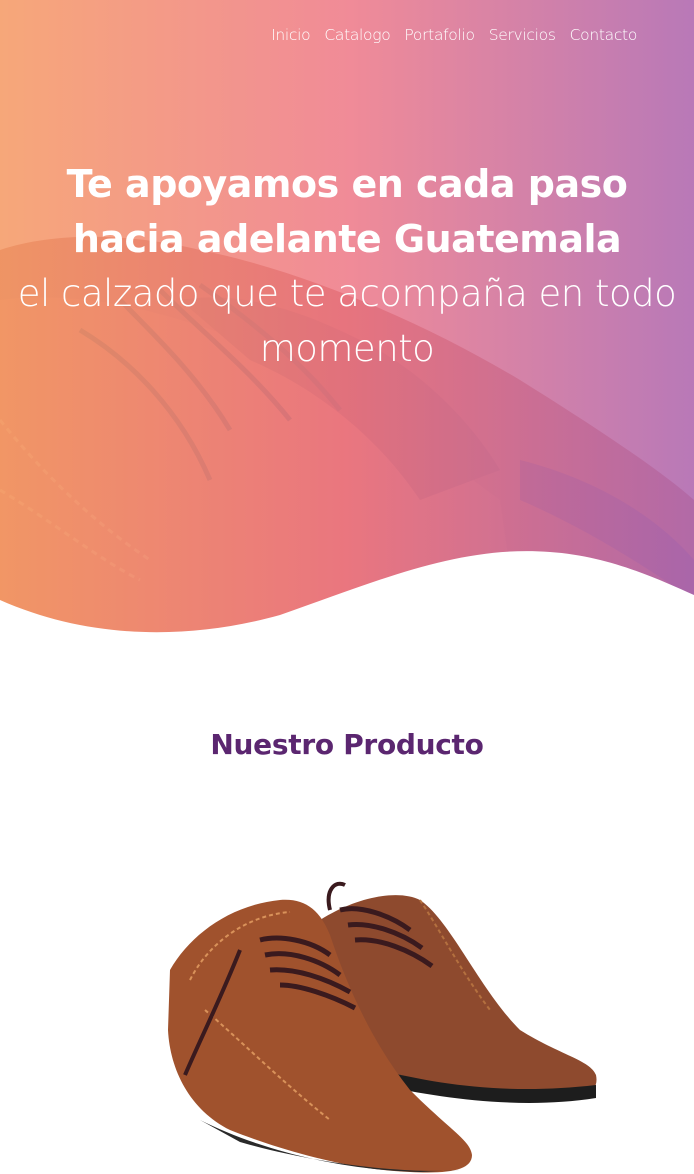 The width and height of the screenshot is (694, 1174). What do you see at coordinates (347, 744) in the screenshot?
I see `product-section-title: Nuestro Producto` at bounding box center [347, 744].